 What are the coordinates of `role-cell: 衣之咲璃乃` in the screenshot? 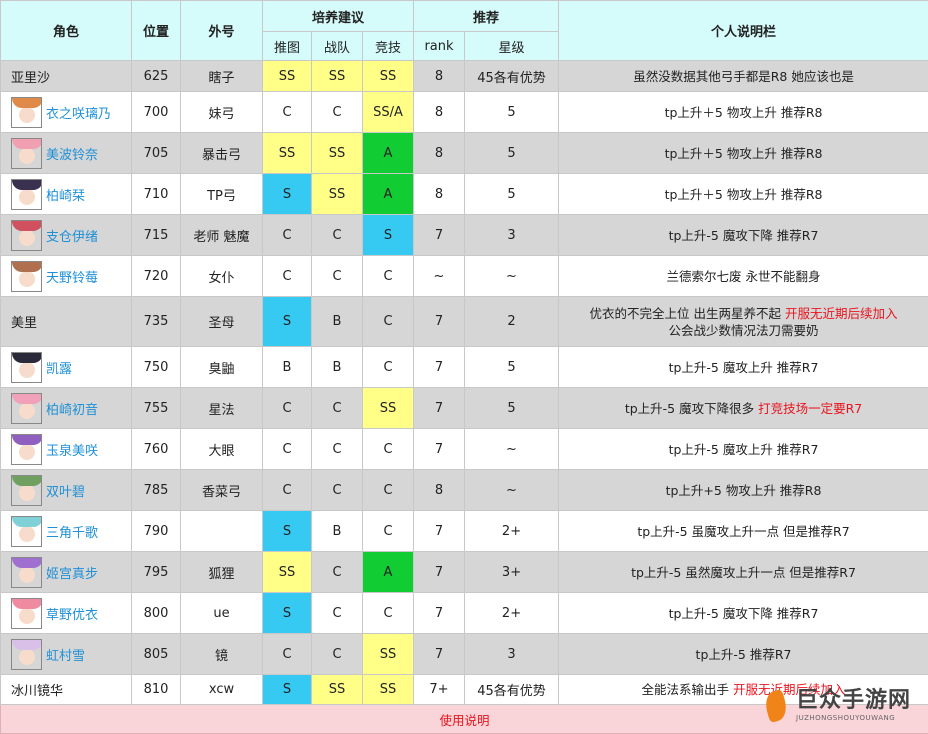 It's located at (66, 112).